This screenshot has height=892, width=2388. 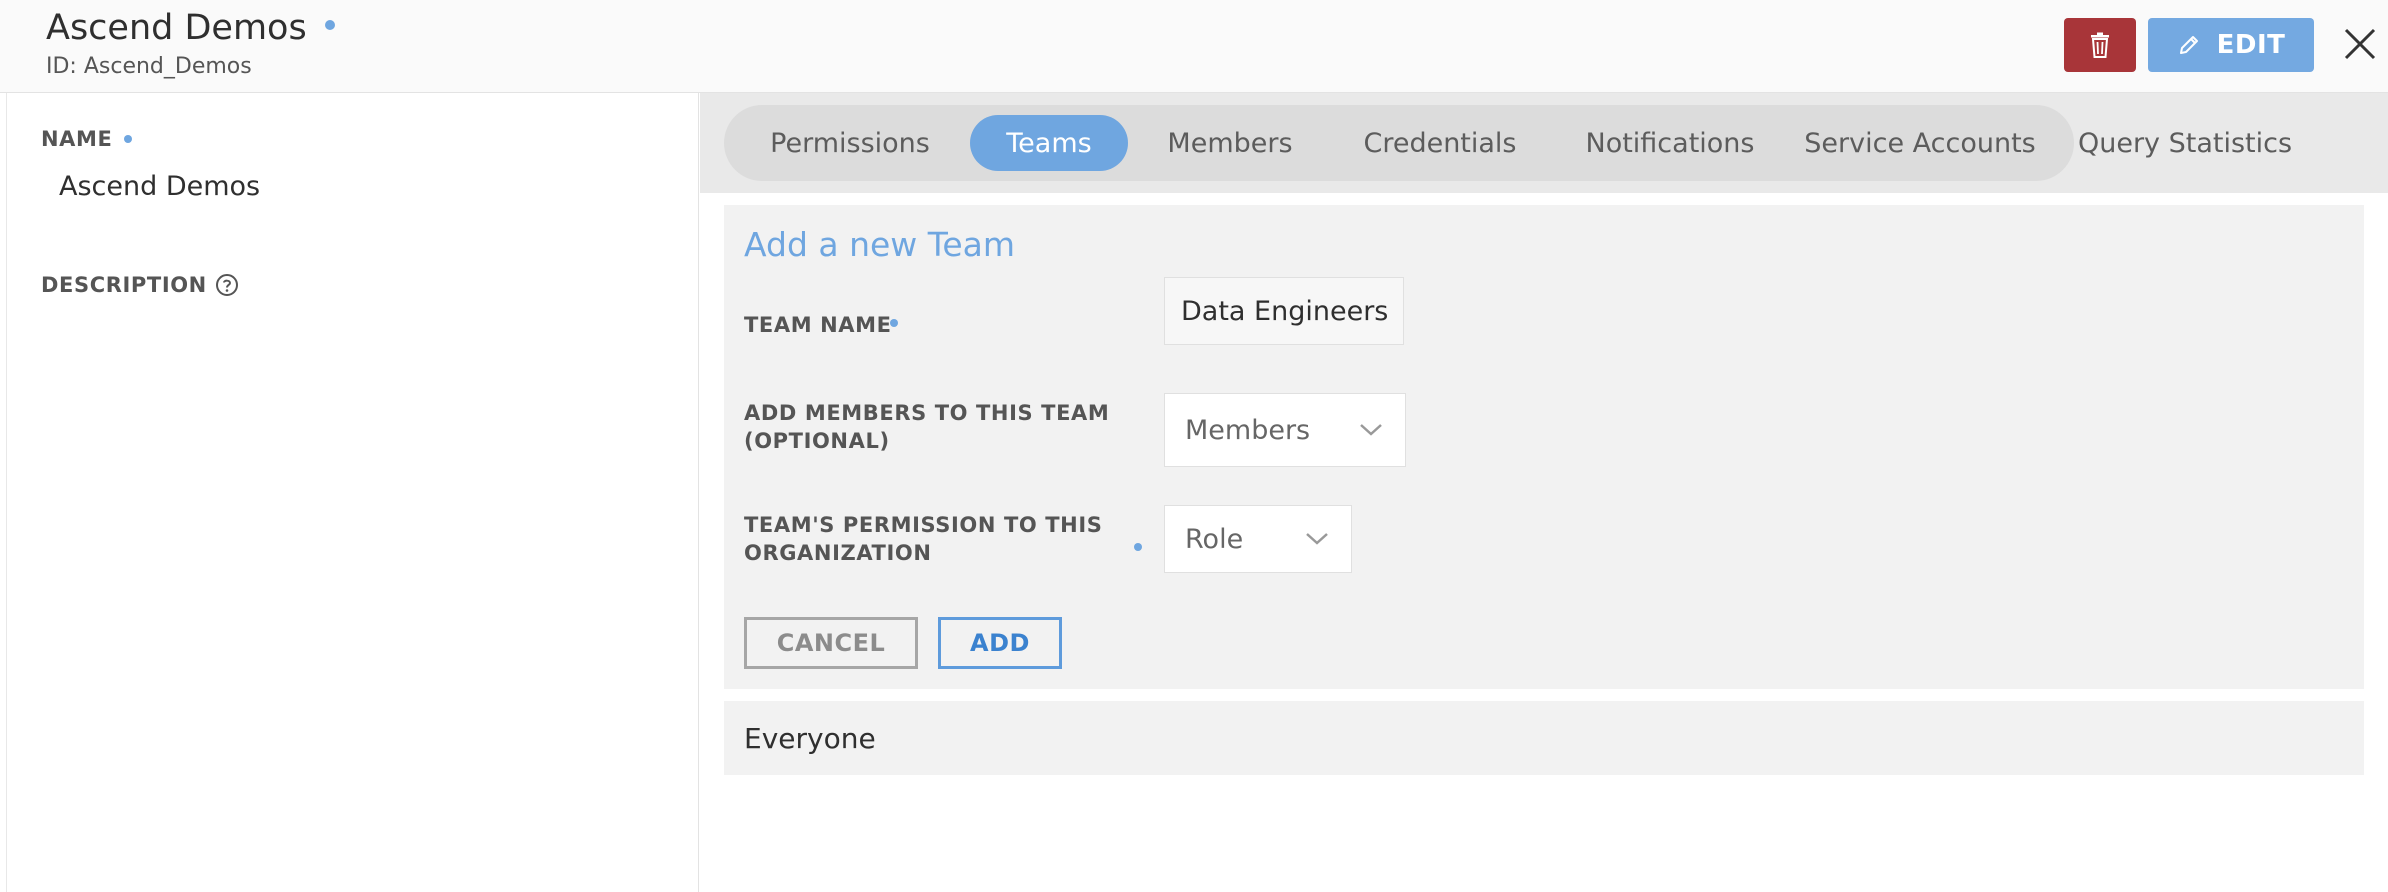 What do you see at coordinates (850, 143) in the screenshot?
I see `tab-permissions: Permissions` at bounding box center [850, 143].